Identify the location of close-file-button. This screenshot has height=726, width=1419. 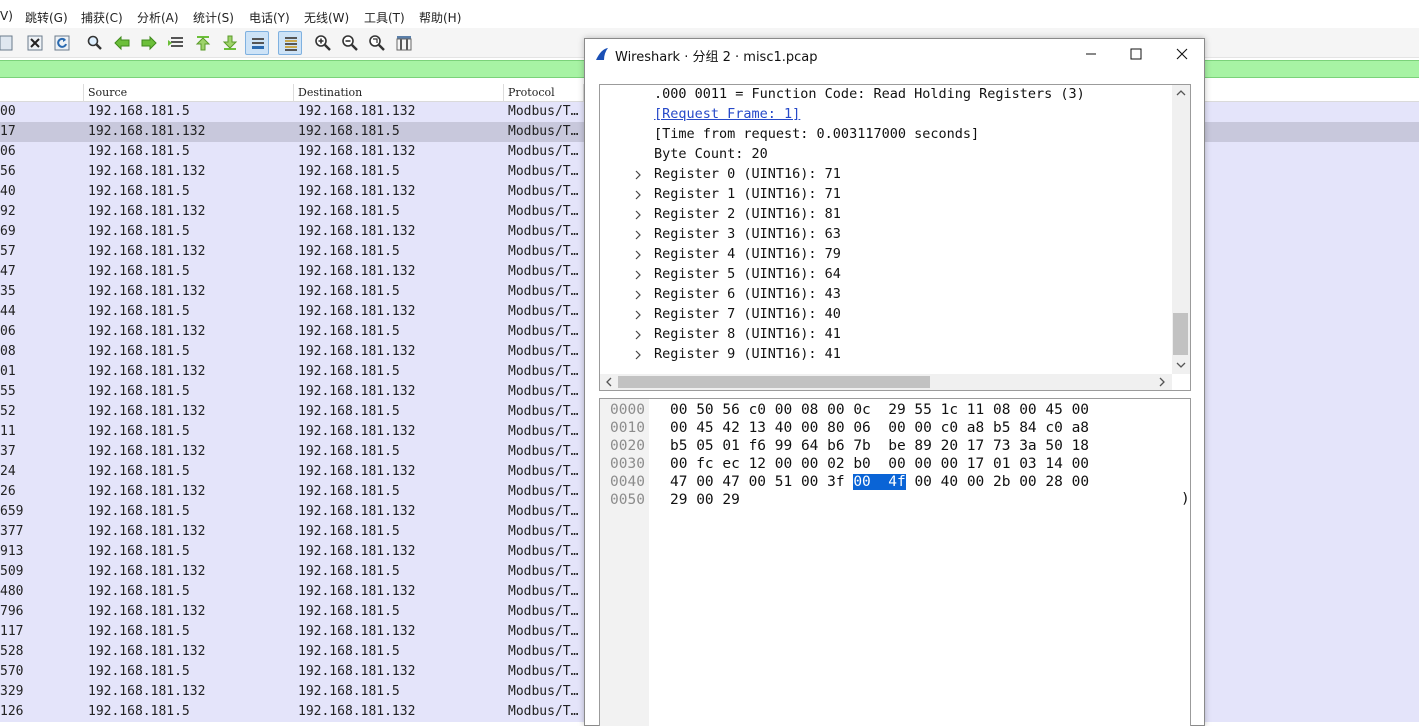
(35, 43).